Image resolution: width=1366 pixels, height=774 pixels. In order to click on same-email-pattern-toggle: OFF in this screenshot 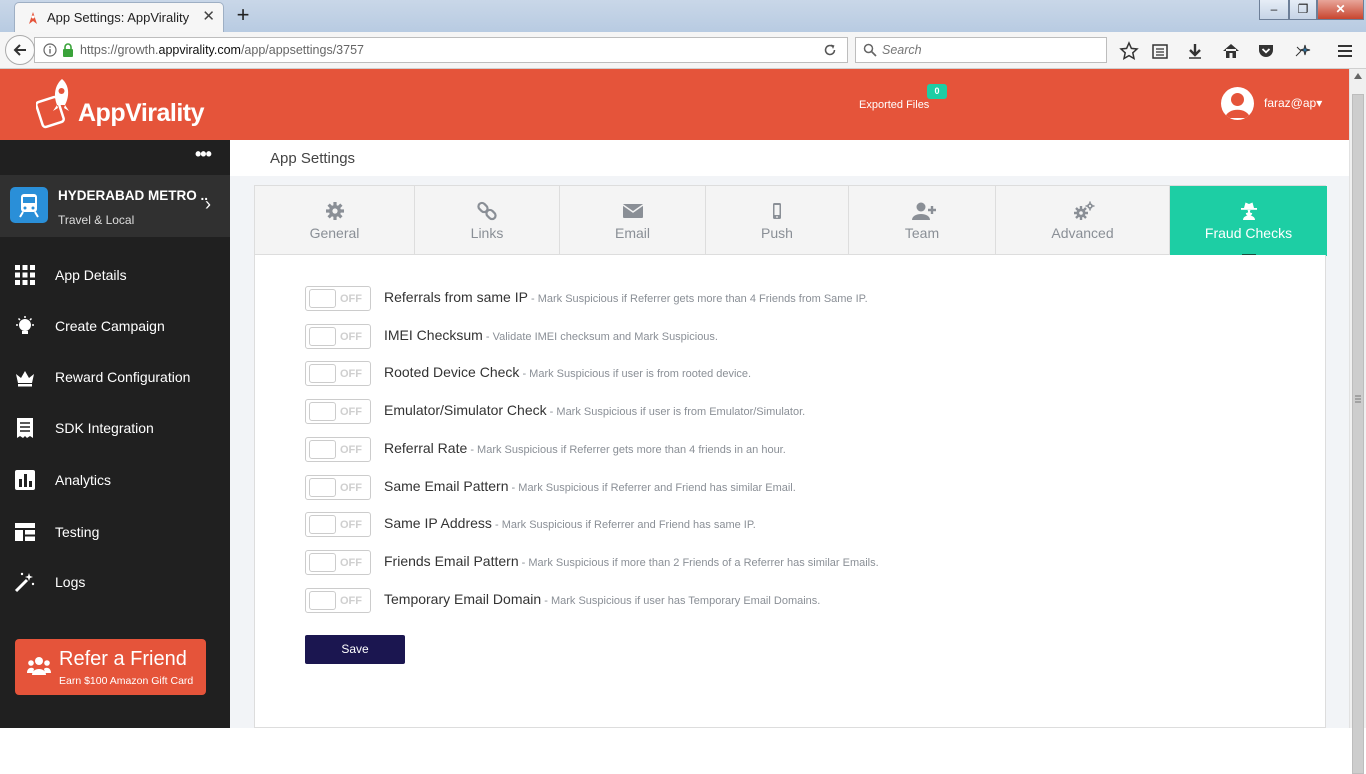, I will do `click(338, 487)`.